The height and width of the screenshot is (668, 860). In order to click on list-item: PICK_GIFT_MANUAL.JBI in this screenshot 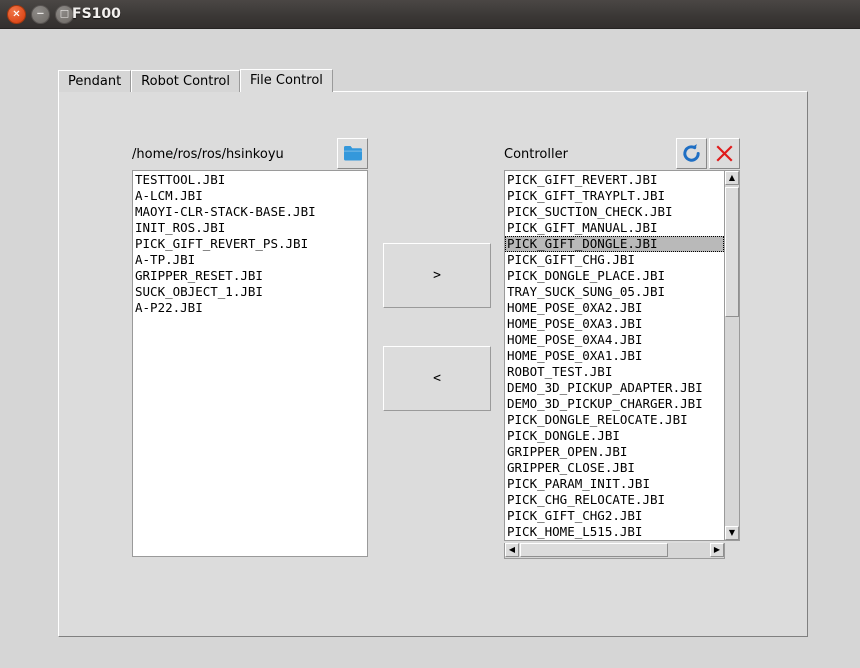, I will do `click(614, 228)`.